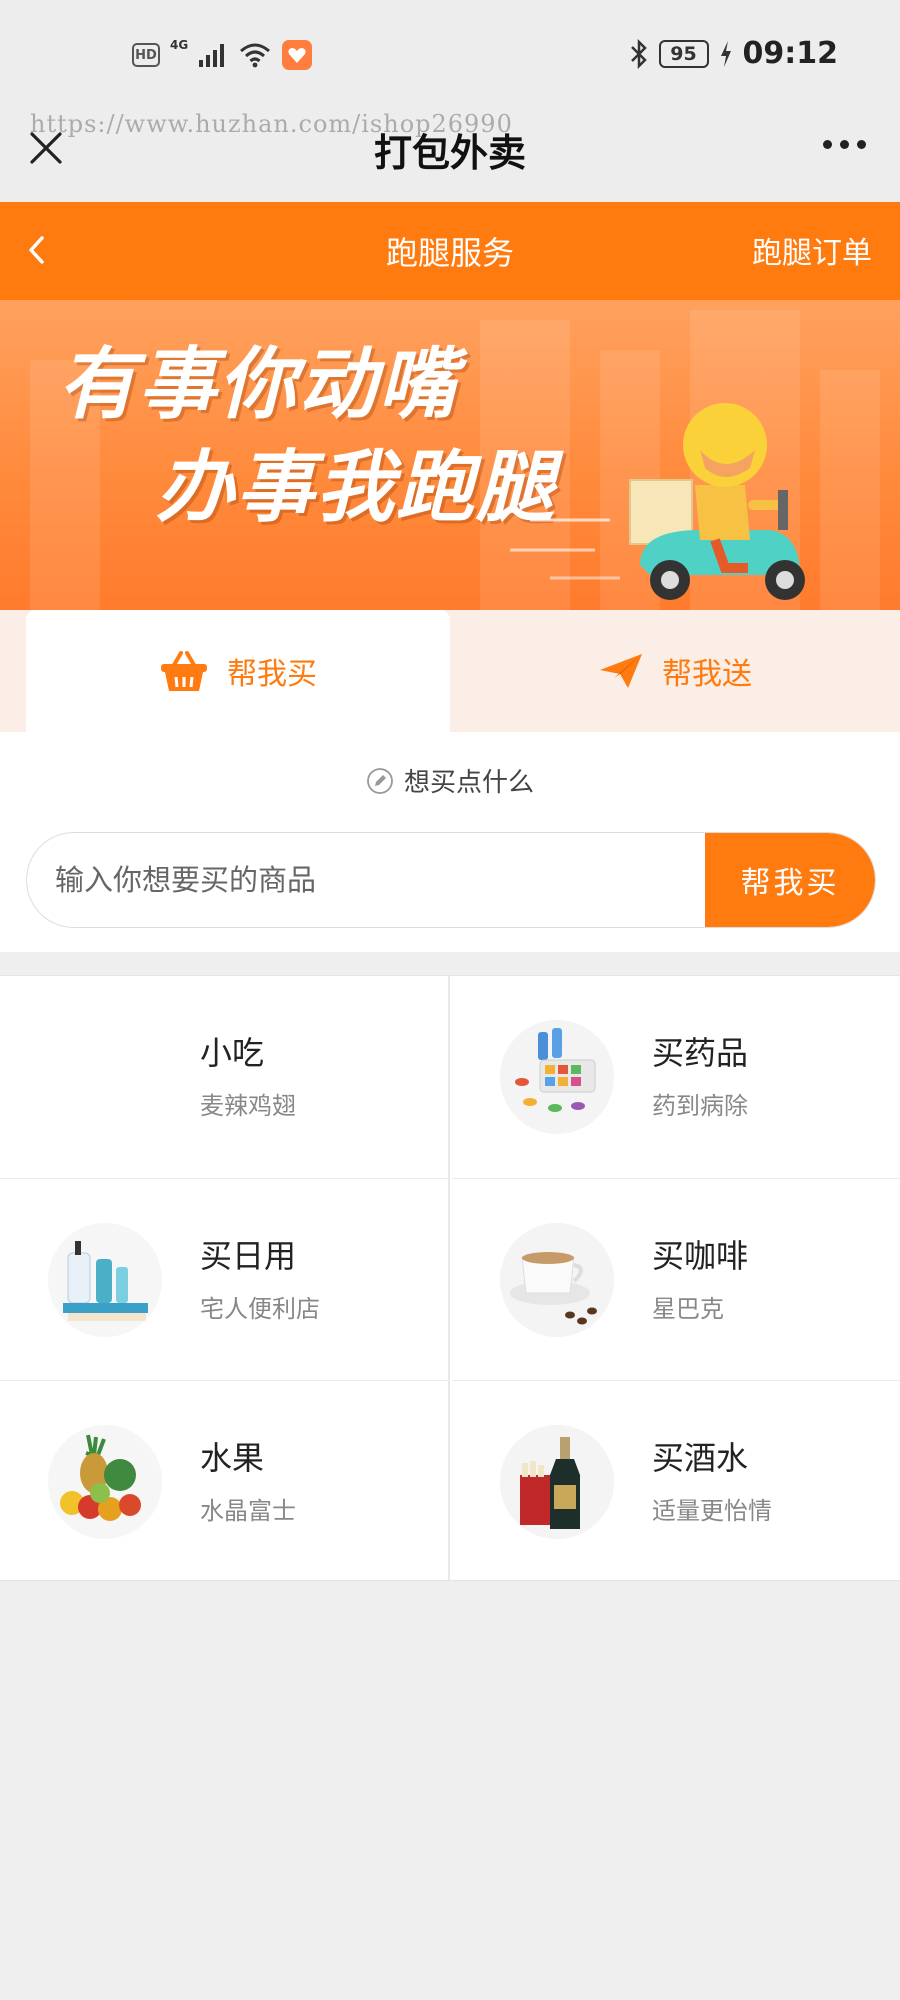 Image resolution: width=900 pixels, height=2000 pixels. I want to click on category-item-coffee: 买咖啡 星巴克, so click(676, 1279).